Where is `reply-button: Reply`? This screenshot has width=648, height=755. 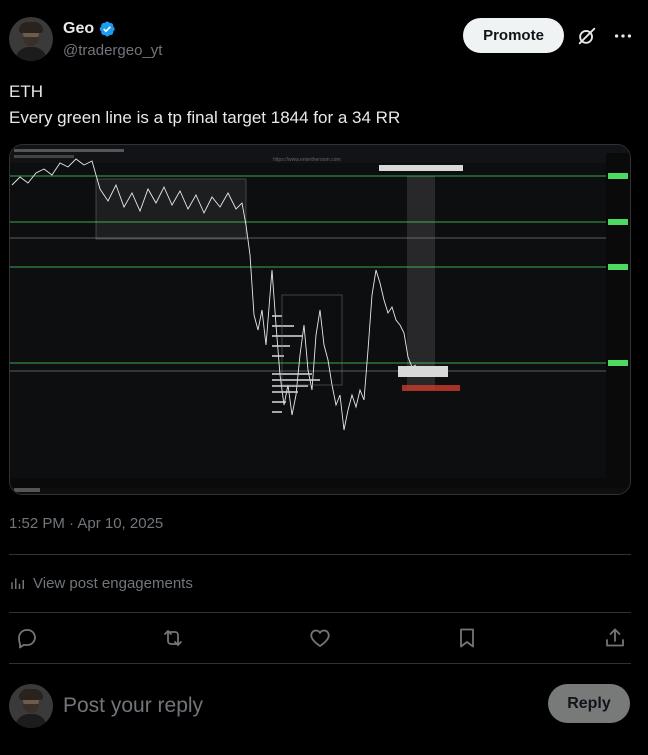
reply-button: Reply is located at coordinates (589, 703).